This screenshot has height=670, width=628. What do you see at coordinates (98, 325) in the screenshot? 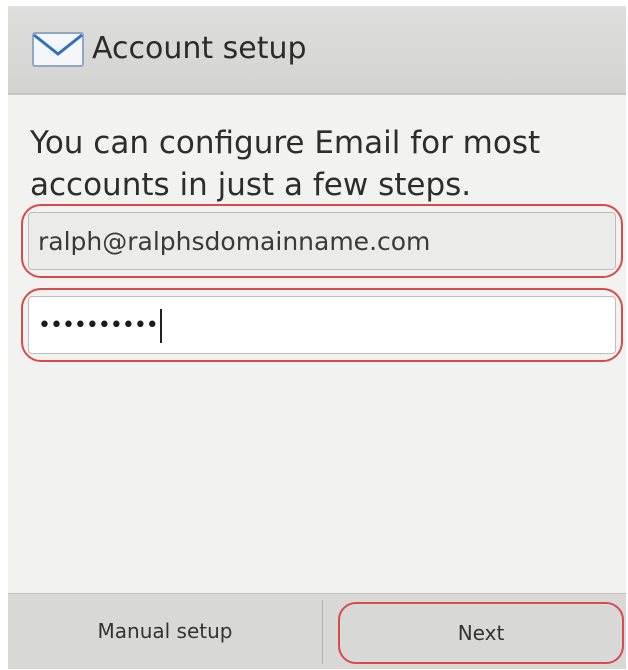
I see `password-masked-value: ••••••••••` at bounding box center [98, 325].